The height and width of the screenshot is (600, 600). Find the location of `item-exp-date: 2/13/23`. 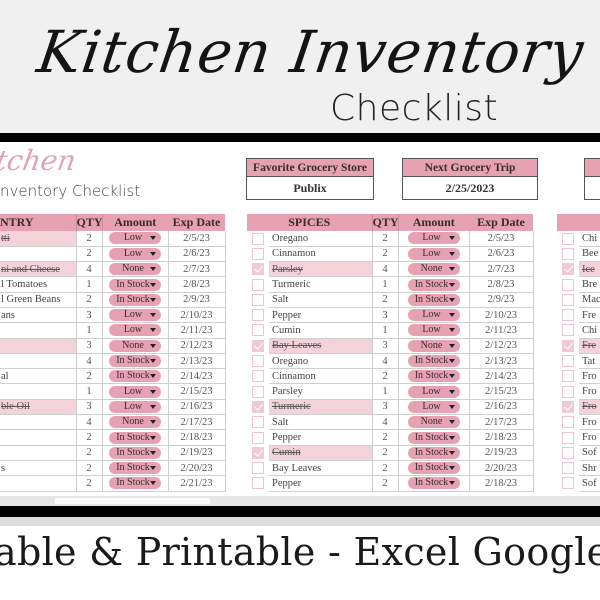

item-exp-date: 2/13/23 is located at coordinates (501, 361).